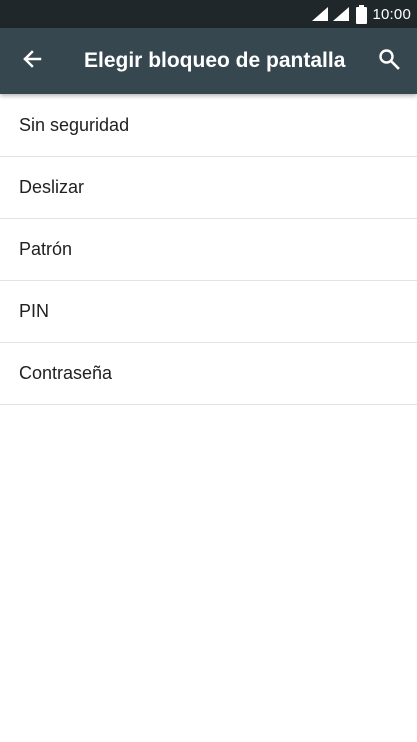  Describe the element at coordinates (341, 14) in the screenshot. I see `signal-icon` at that location.